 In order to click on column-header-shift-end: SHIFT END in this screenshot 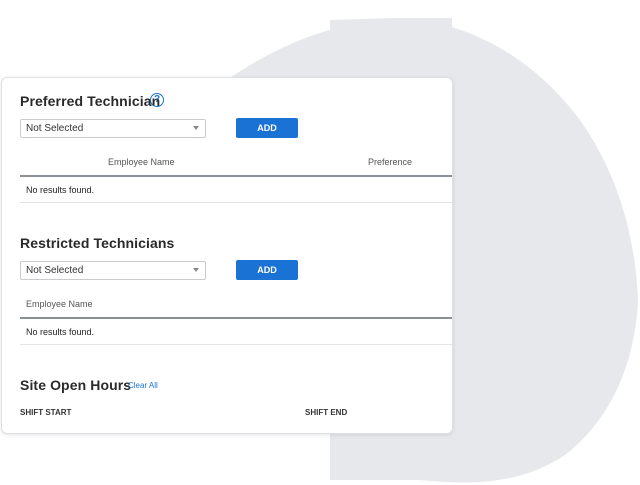, I will do `click(326, 412)`.